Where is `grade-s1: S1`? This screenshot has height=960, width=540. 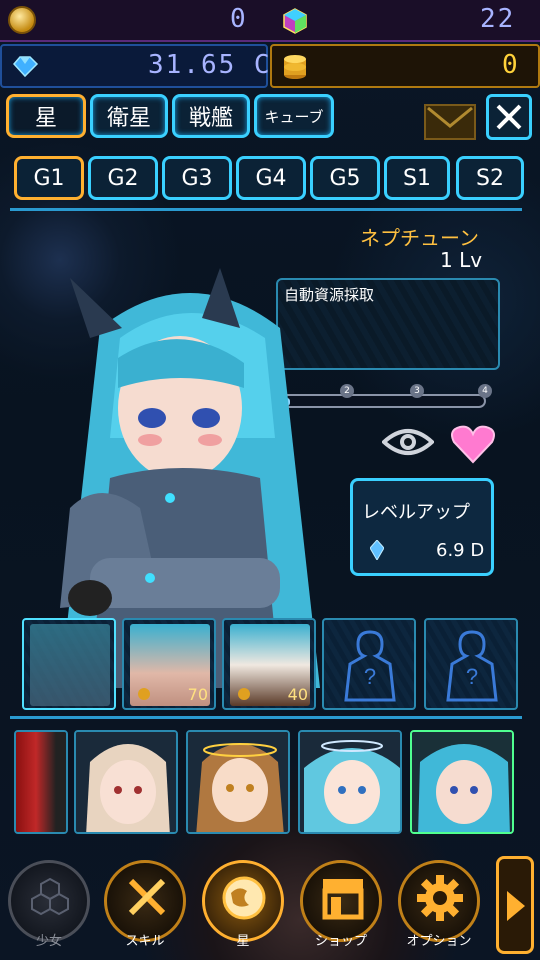 grade-s1: S1 is located at coordinates (417, 178).